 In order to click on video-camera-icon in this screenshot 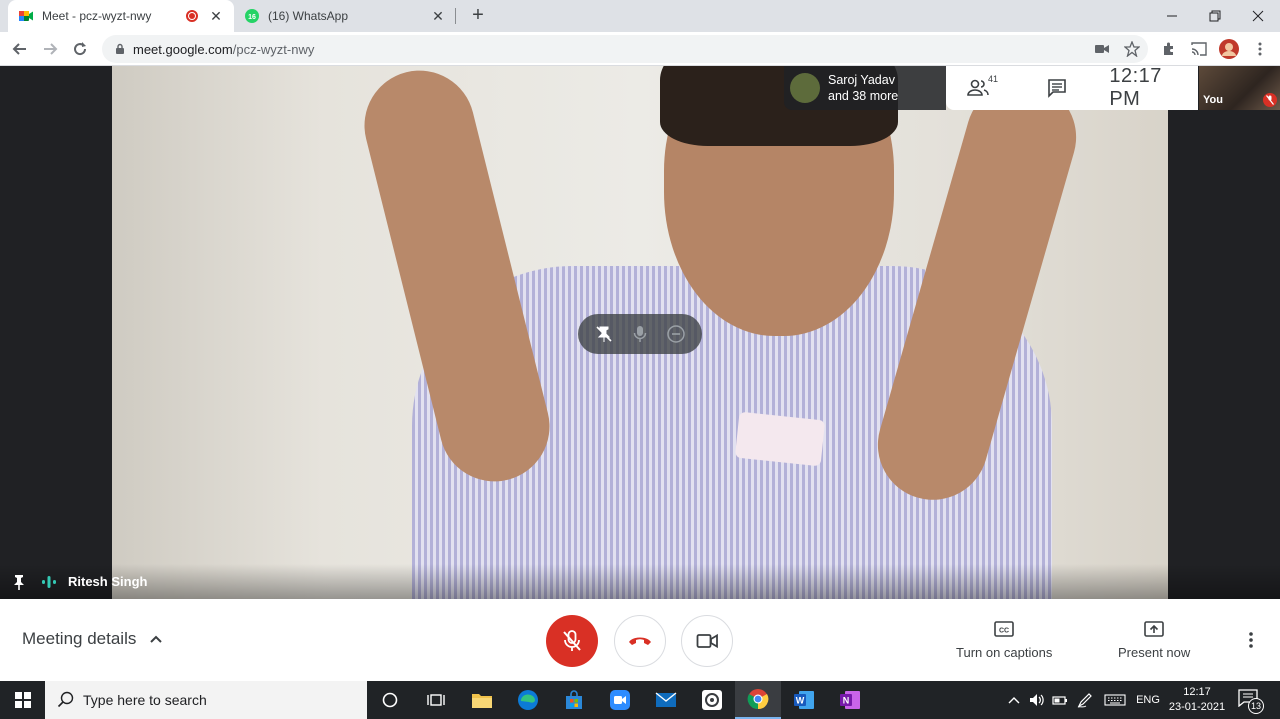, I will do `click(707, 641)`.